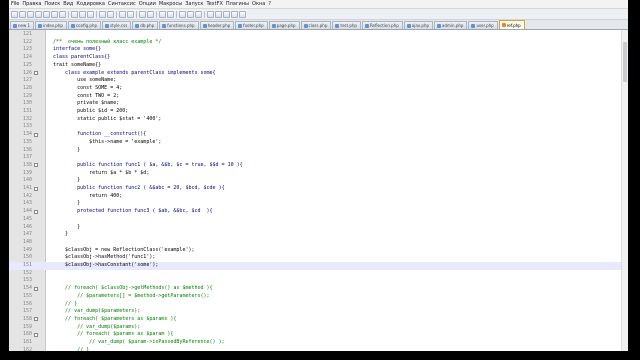  What do you see at coordinates (145, 25) in the screenshot?
I see `file-tab: db.php` at bounding box center [145, 25].